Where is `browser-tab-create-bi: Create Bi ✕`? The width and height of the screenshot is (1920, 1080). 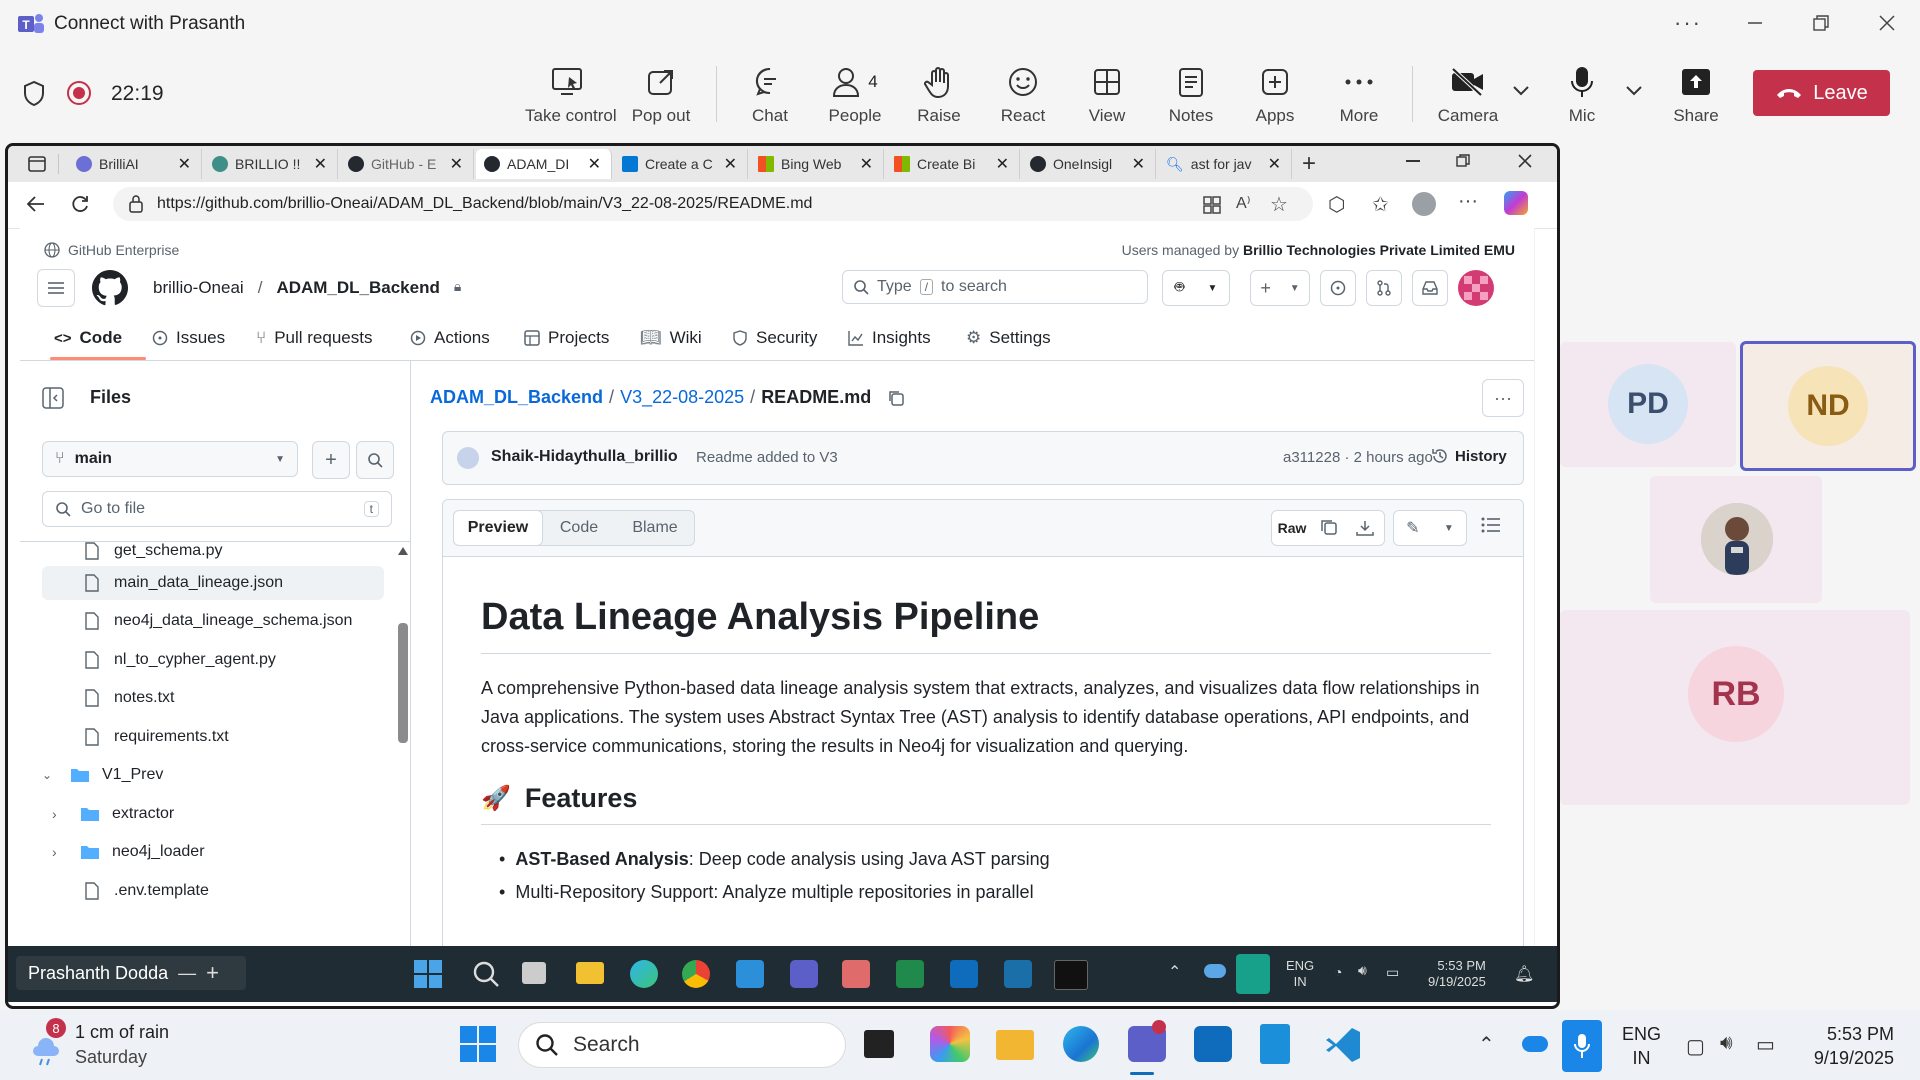
browser-tab-create-bi: Create Bi ✕ is located at coordinates (953, 164).